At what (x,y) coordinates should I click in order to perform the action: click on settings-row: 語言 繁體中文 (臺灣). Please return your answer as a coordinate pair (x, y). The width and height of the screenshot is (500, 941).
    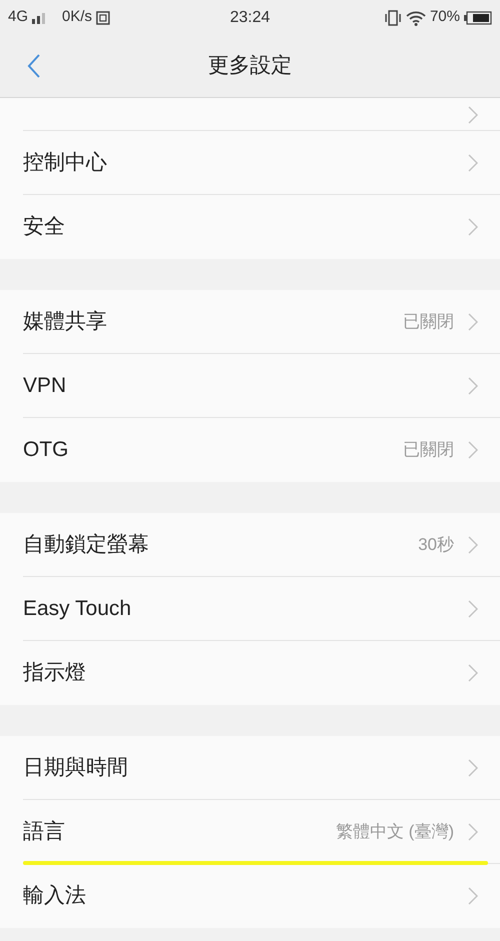
    Looking at the image, I should click on (250, 832).